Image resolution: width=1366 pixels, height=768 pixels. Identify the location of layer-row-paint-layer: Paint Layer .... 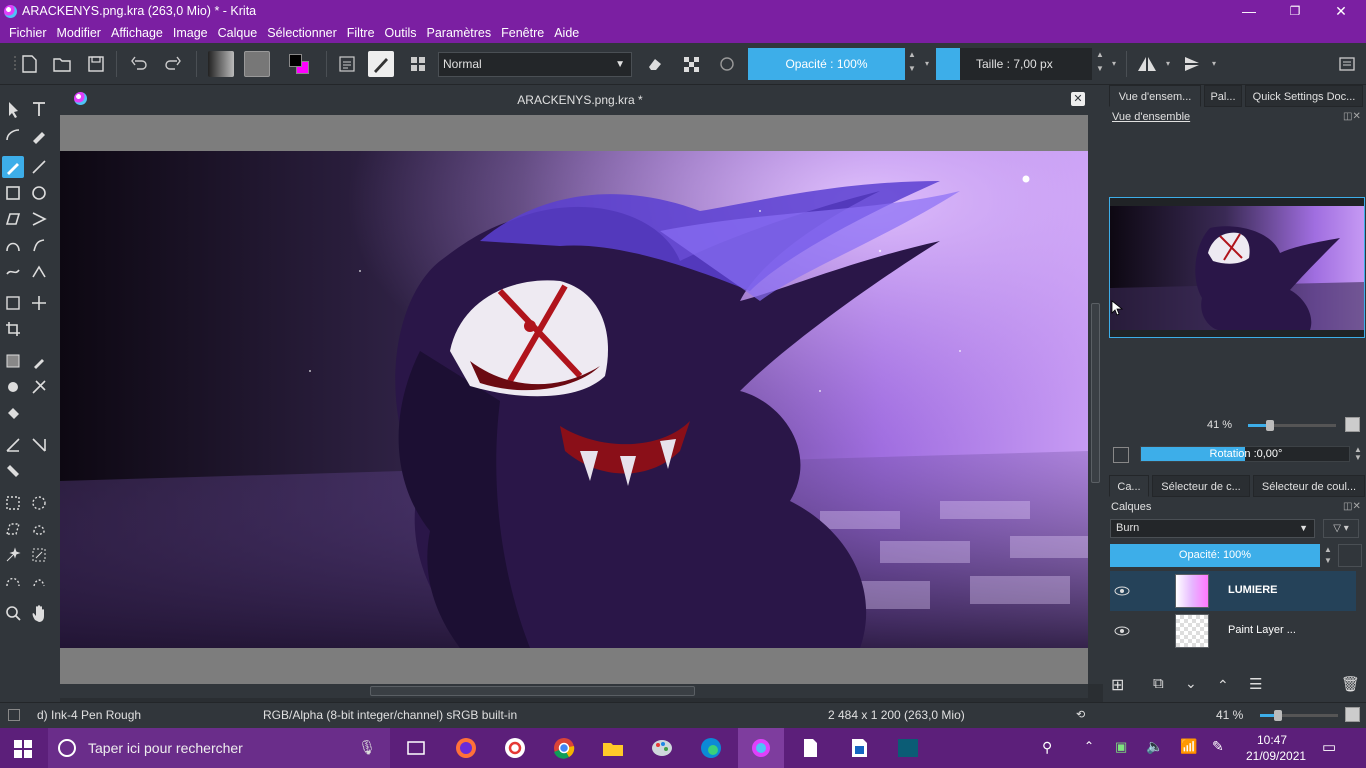
(1233, 631).